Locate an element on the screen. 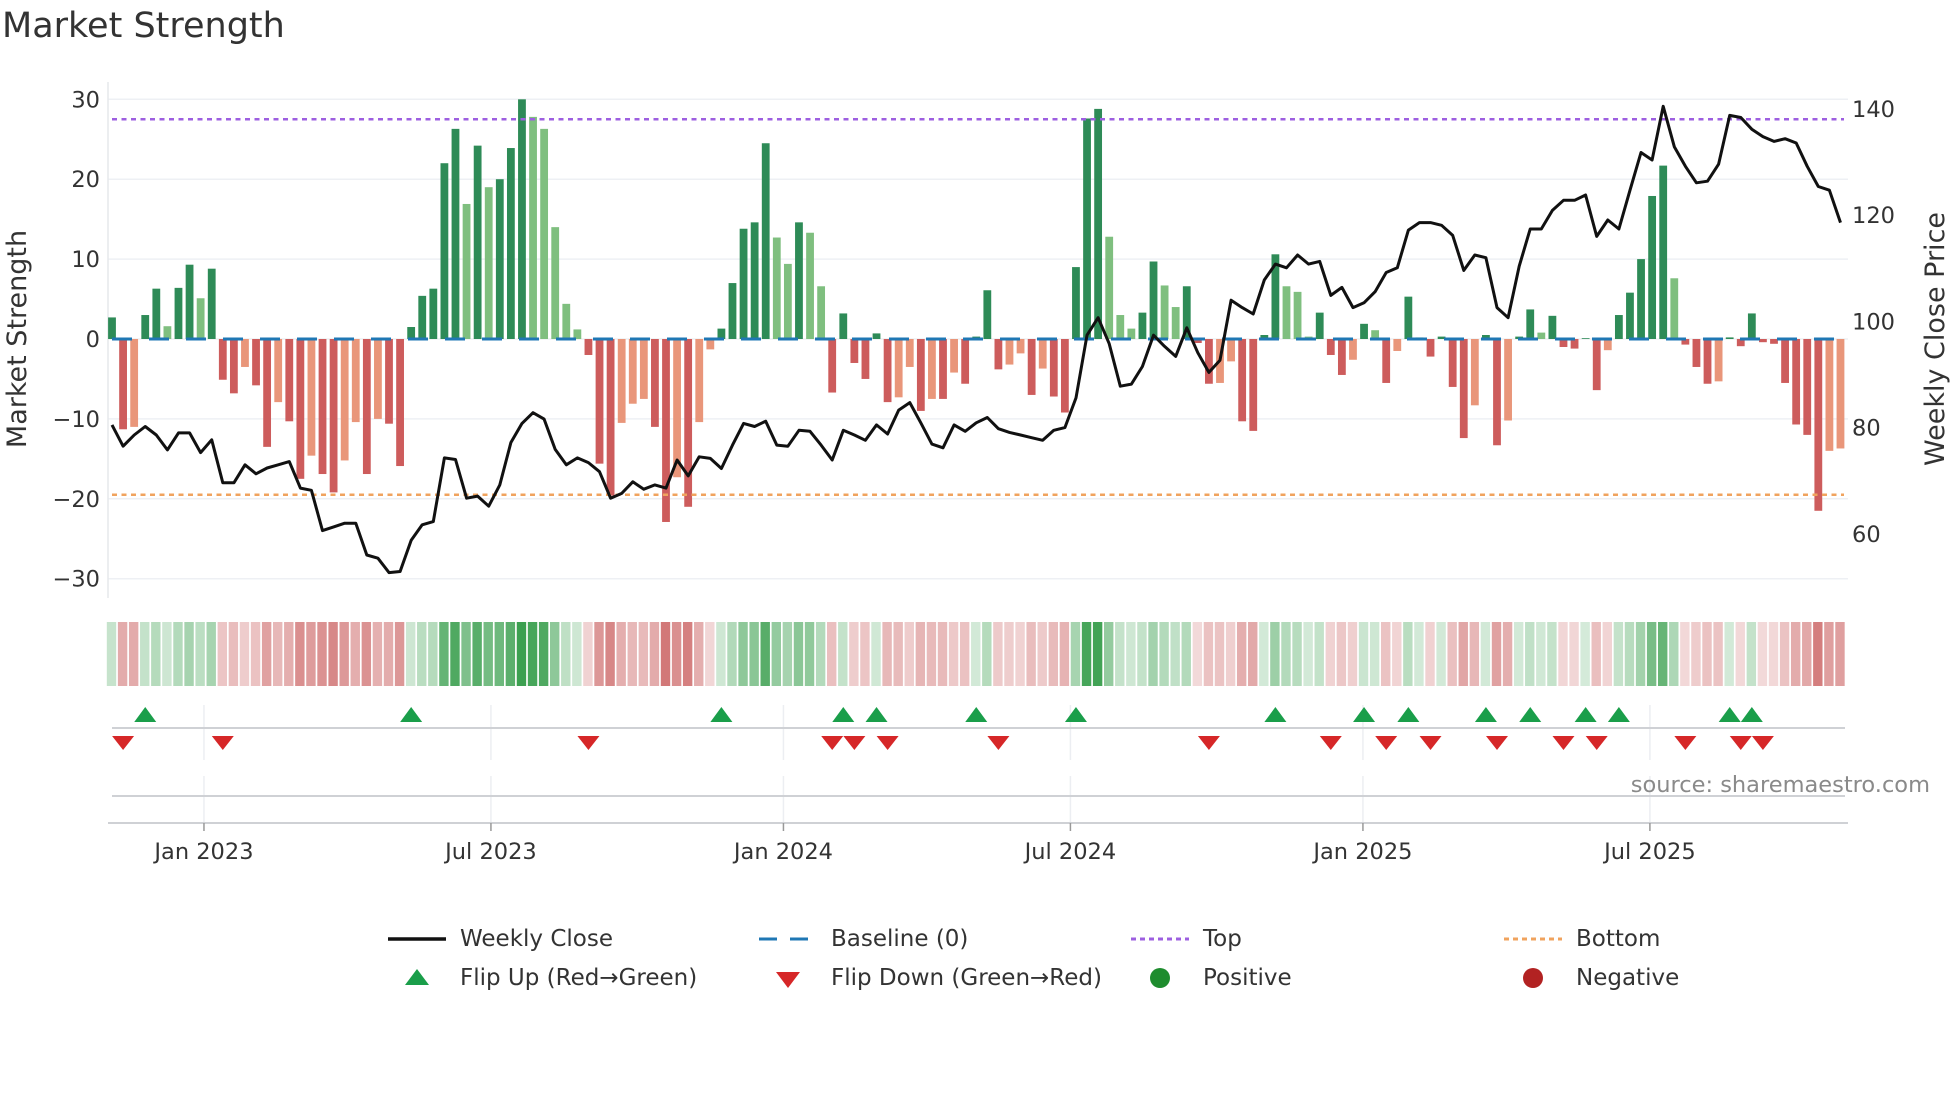 The height and width of the screenshot is (1102, 1960). legend-top: Top is located at coordinates (1186, 939).